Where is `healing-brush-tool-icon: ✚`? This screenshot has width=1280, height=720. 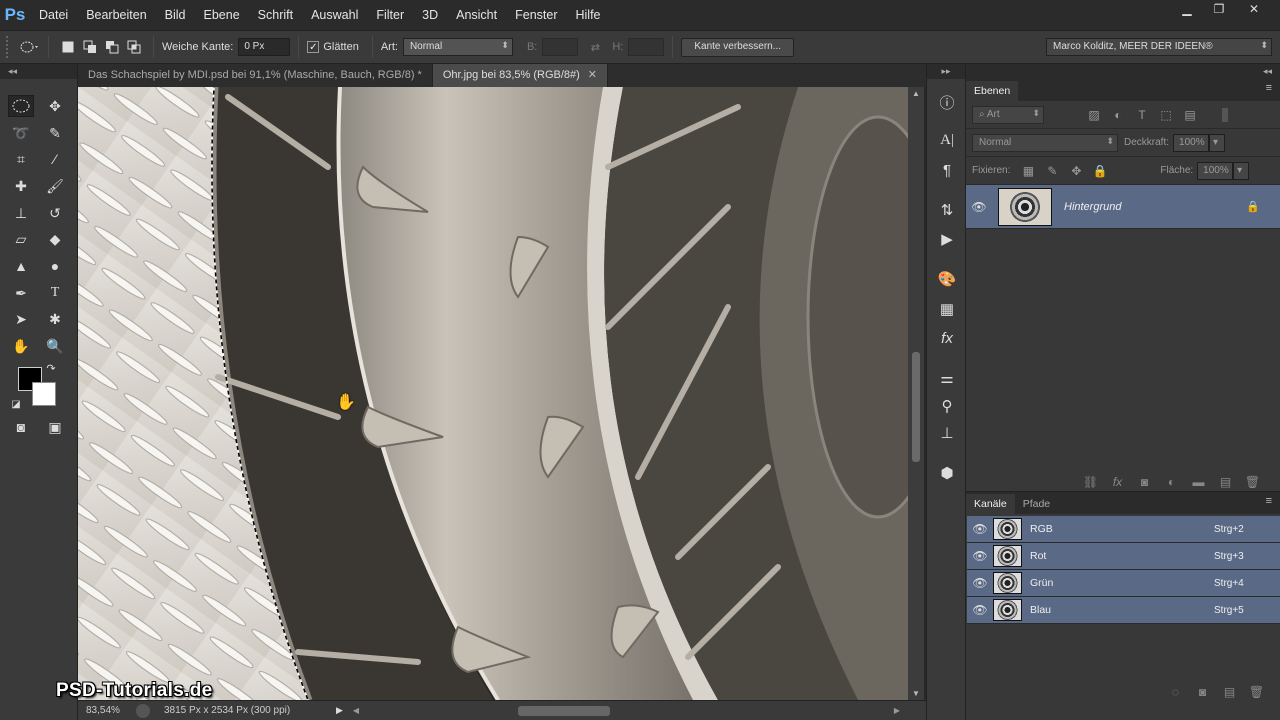
healing-brush-tool-icon: ✚ is located at coordinates (21, 186).